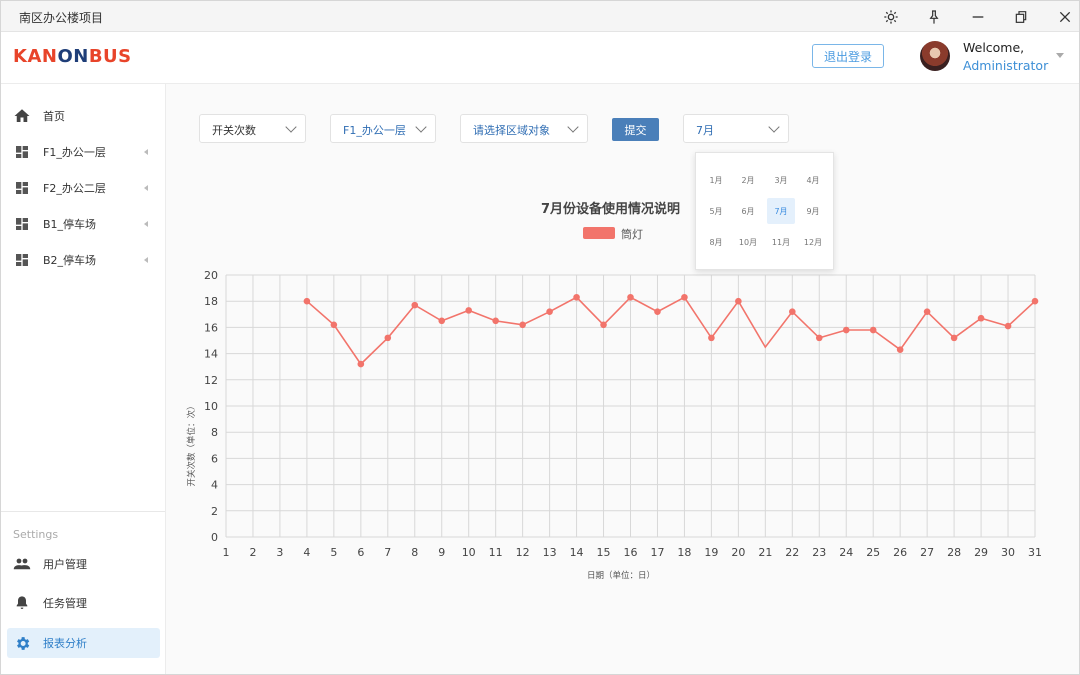  I want to click on x-tick-label: 5, so click(333, 552).